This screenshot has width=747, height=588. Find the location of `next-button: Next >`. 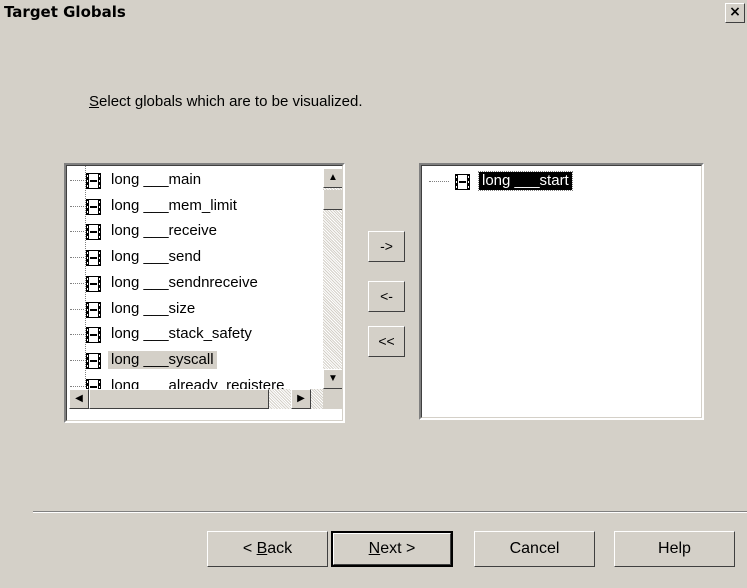

next-button: Next > is located at coordinates (392, 549).